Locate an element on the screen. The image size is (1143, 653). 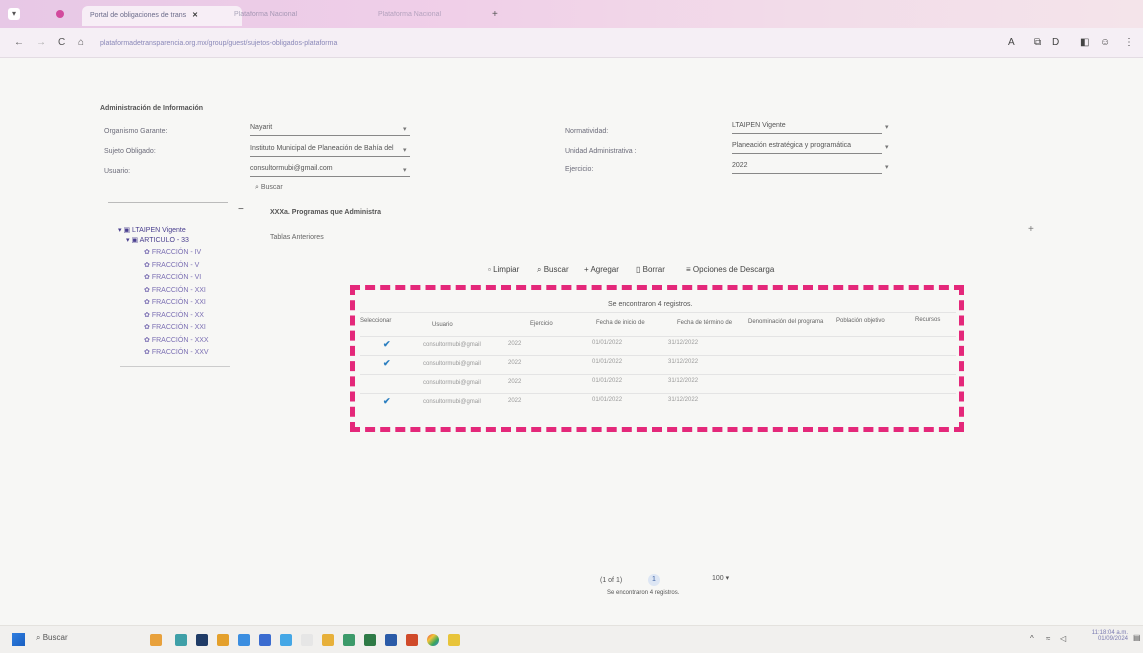
tree-item-fraccion: ✿ FRACCIÓN - V is located at coordinates (171, 265).